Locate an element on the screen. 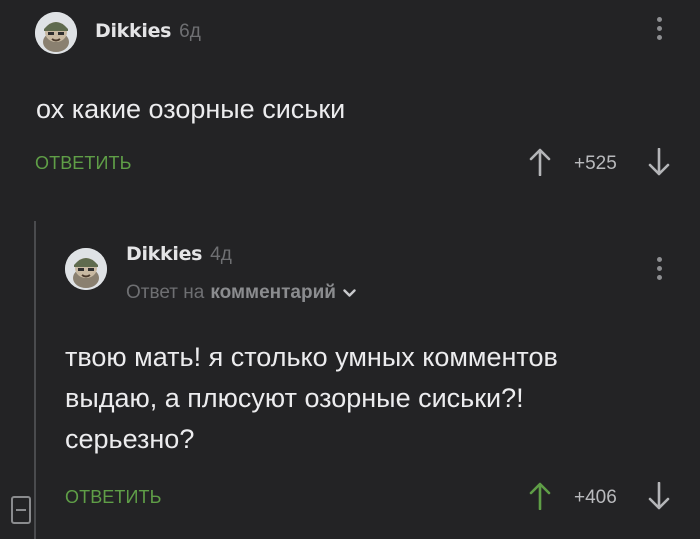  reply-to-link: комментарий is located at coordinates (273, 293).